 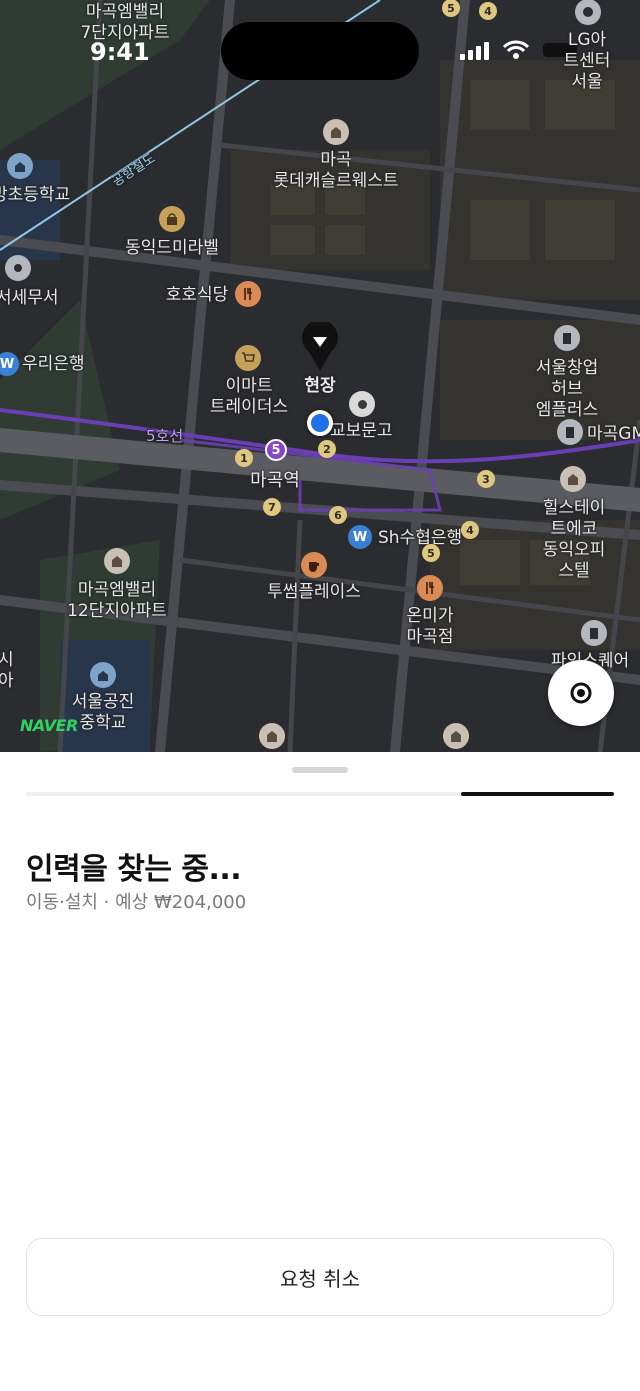 I want to click on naver-logo: NAVER, so click(x=49, y=725).